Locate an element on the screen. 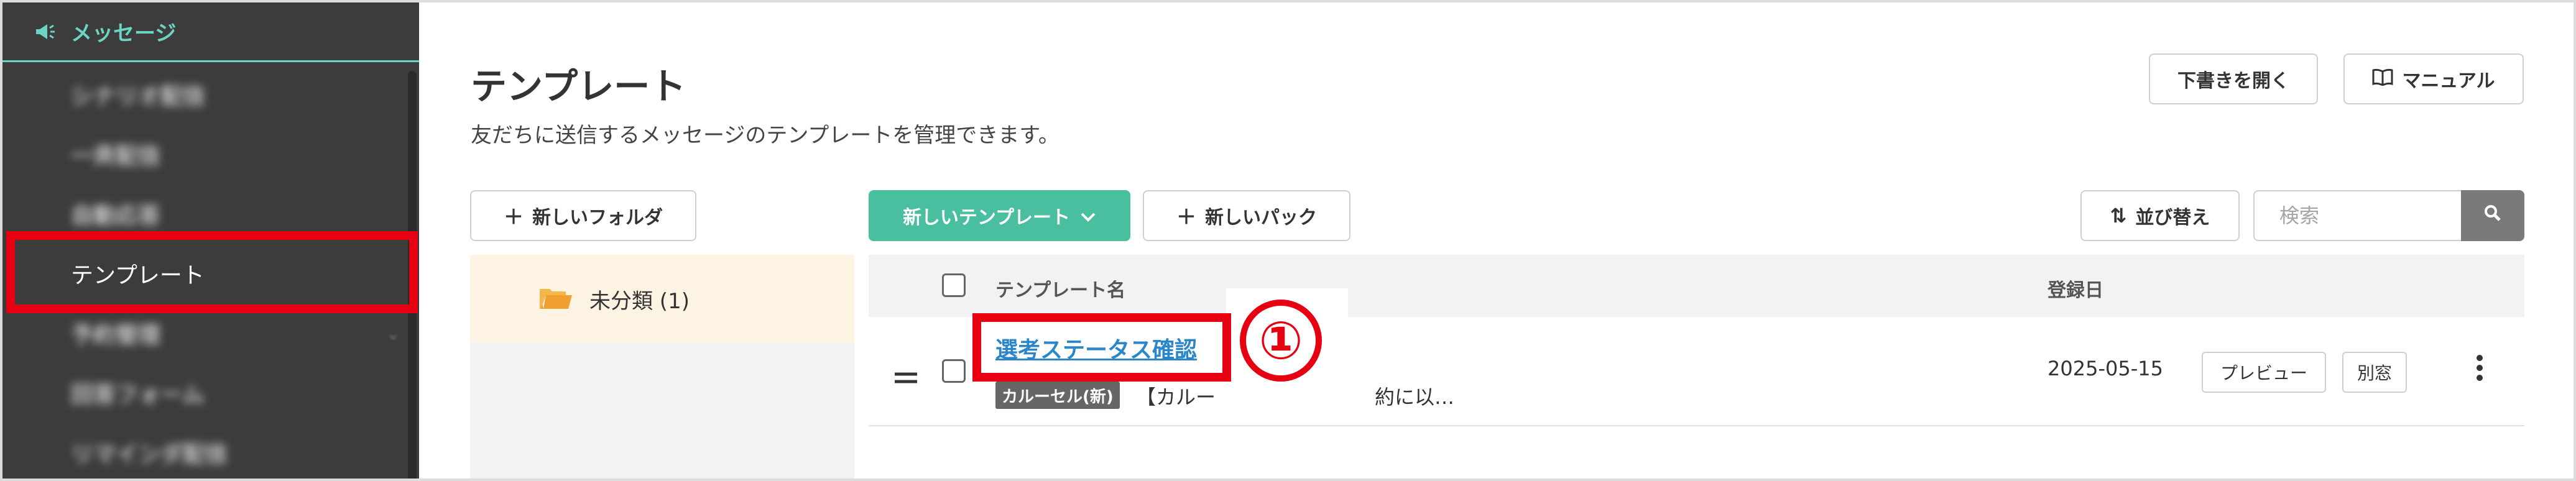 The height and width of the screenshot is (481, 2576). folder-panel: 未分類 (1) is located at coordinates (662, 367).